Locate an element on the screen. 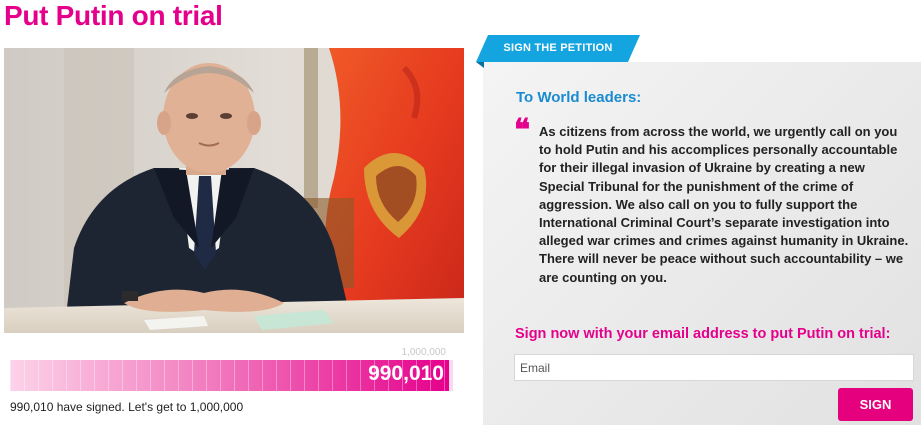  tab-fold is located at coordinates (480, 65).